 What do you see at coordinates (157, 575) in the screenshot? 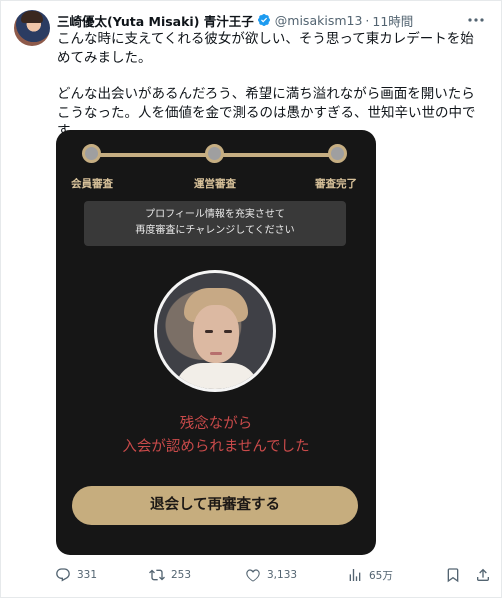
I see `retweet-icon` at bounding box center [157, 575].